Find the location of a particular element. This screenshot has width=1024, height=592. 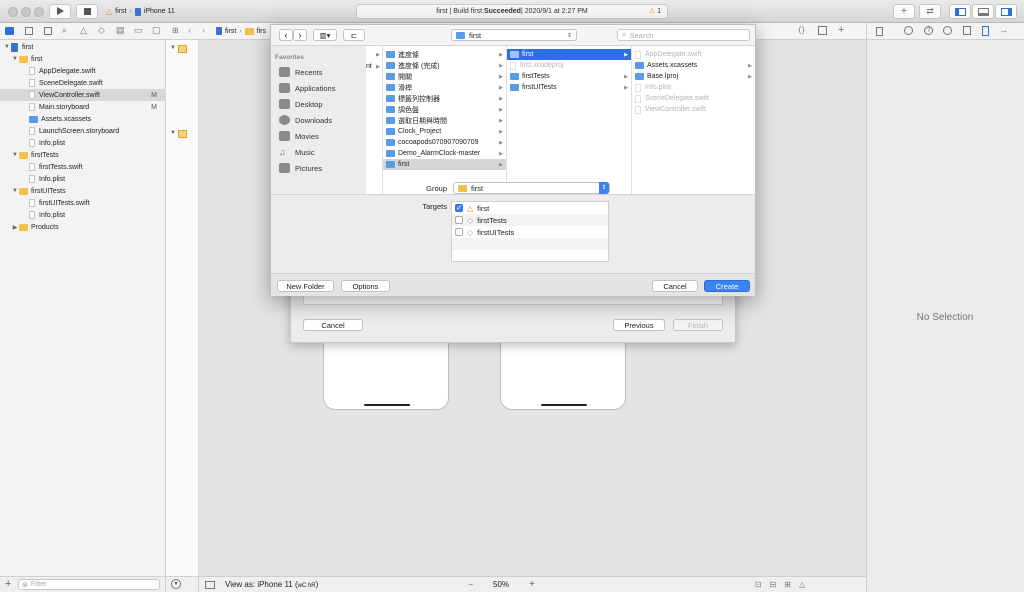

cancel-button: Cancel is located at coordinates (675, 286).